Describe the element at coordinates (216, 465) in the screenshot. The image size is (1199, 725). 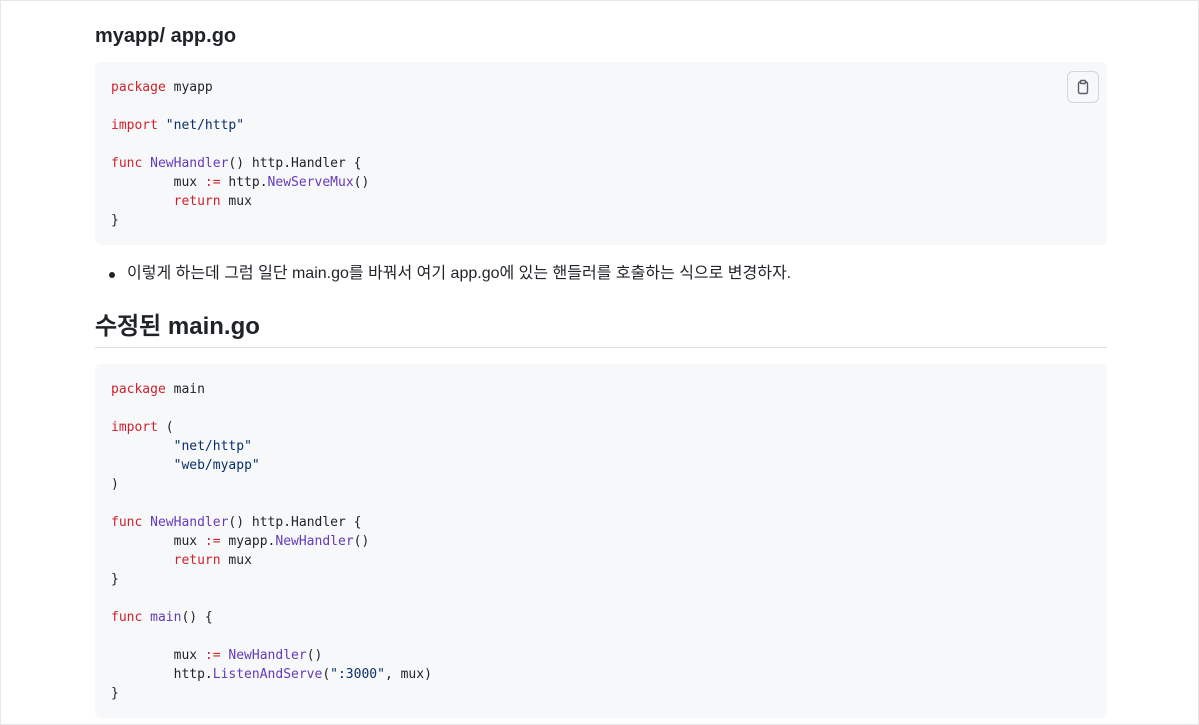
I see `code-string: "web/myapp"` at that location.